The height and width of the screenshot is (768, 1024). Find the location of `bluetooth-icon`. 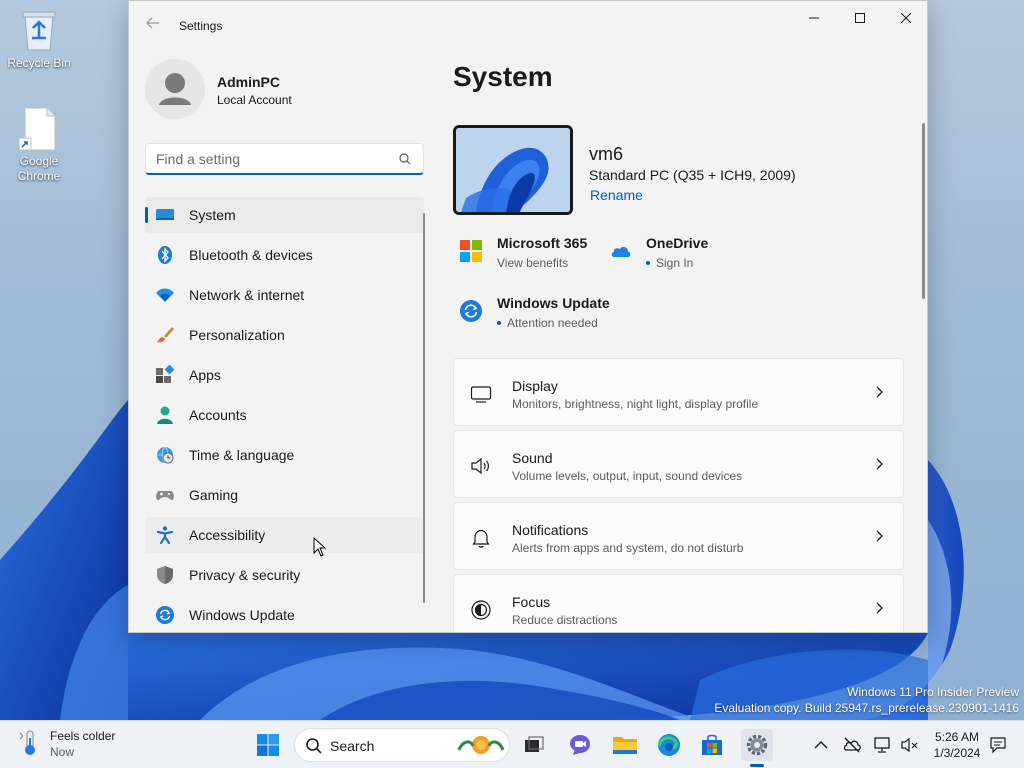

bluetooth-icon is located at coordinates (165, 255).